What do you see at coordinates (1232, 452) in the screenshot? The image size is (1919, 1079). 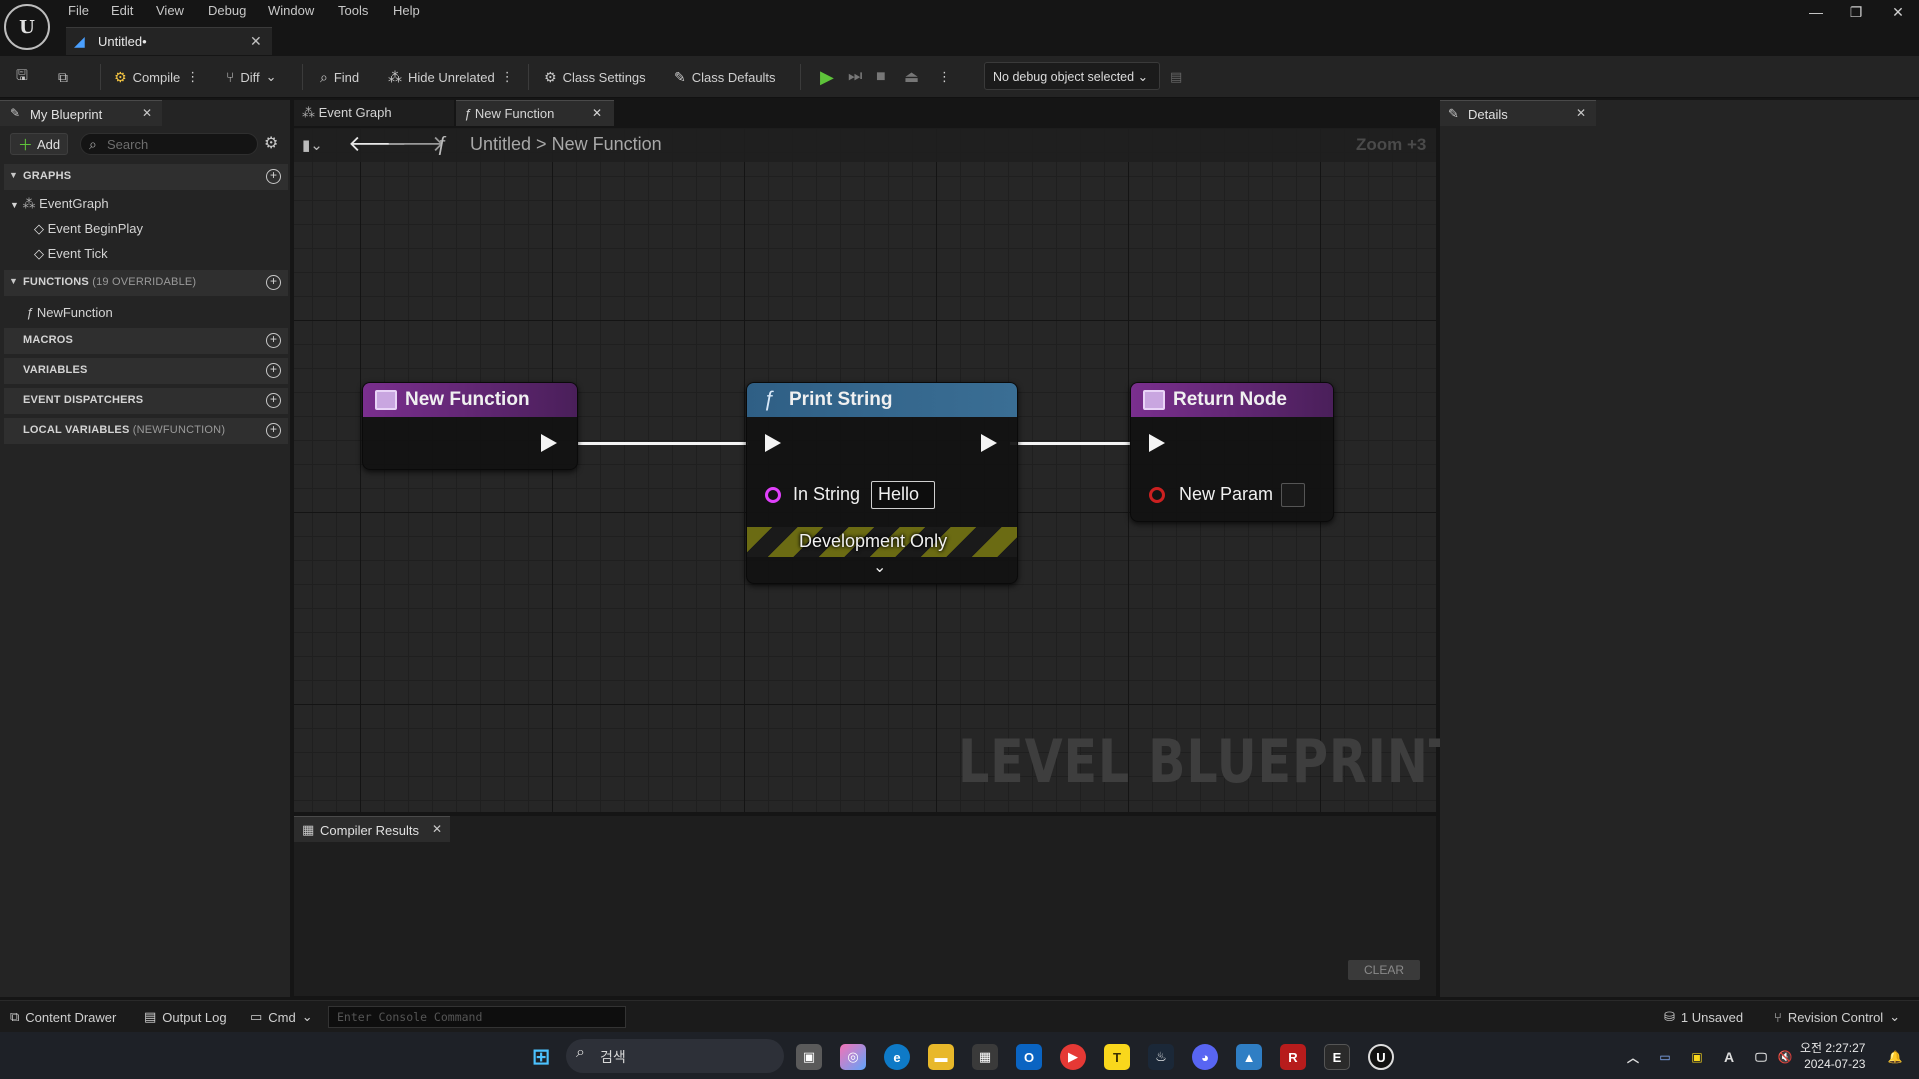 I see `node-return: Return Node New Param` at bounding box center [1232, 452].